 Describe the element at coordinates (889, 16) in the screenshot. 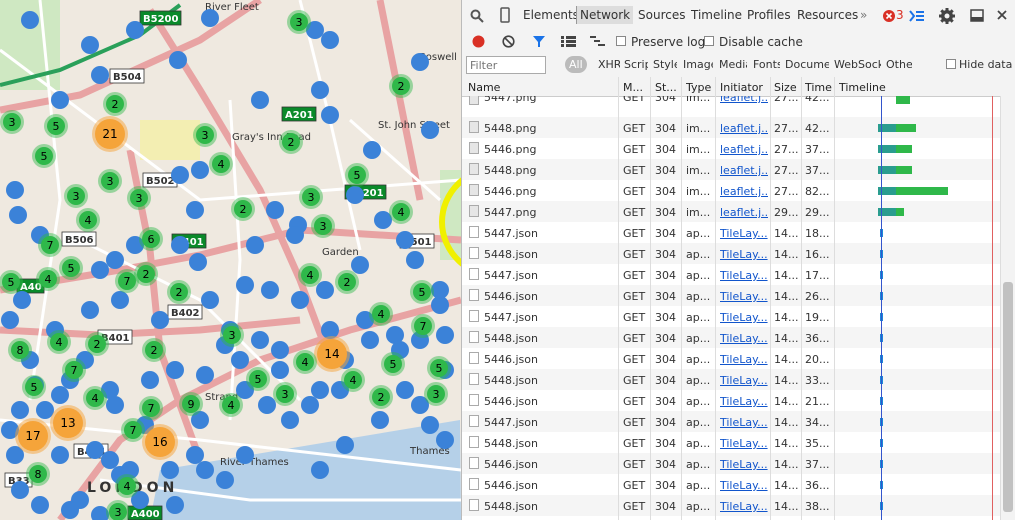

I see `error-icon` at that location.